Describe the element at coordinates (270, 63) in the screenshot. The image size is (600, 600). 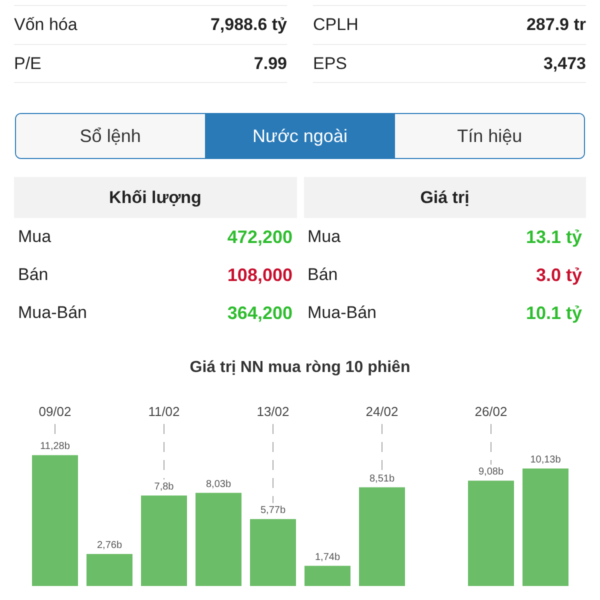
I see `stat-value: 7.99` at that location.